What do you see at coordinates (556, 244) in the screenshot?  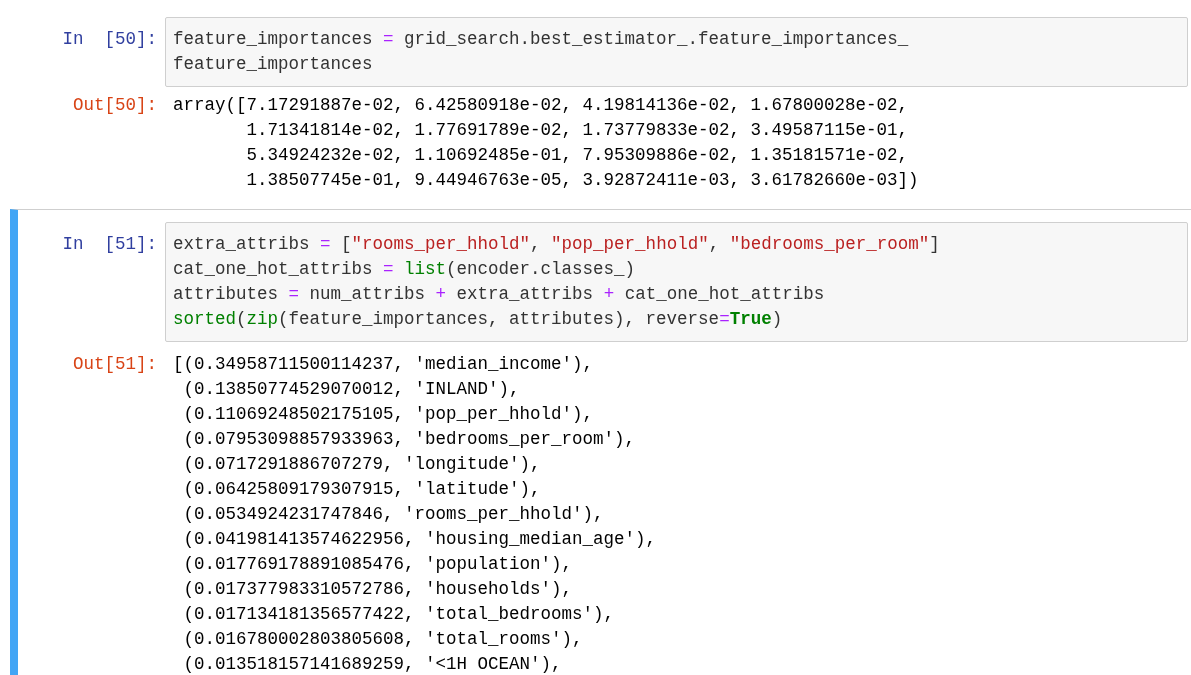 I see `code-line: extra_attribs = ["rooms_per_hhold", "pop_per_hhold", "bedrooms_per_room"]` at bounding box center [556, 244].